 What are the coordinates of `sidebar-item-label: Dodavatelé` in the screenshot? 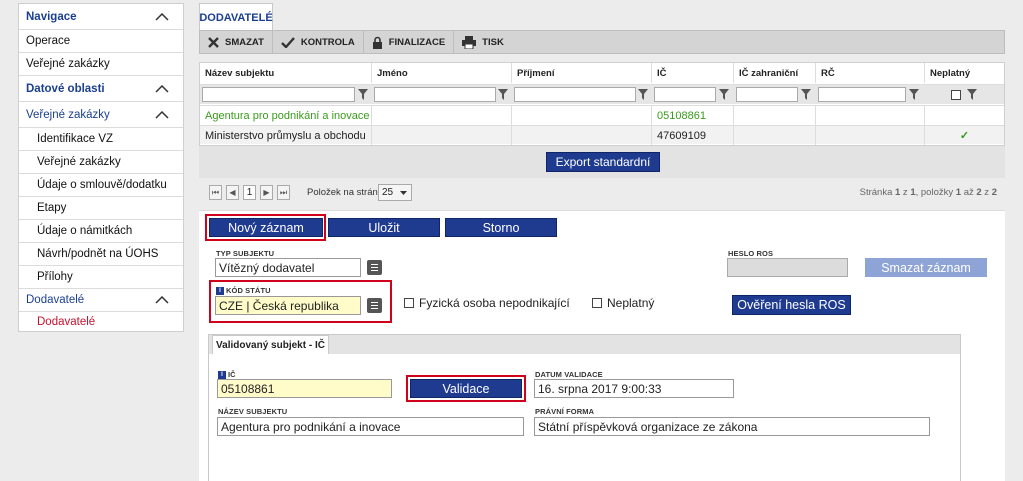 It's located at (55, 300).